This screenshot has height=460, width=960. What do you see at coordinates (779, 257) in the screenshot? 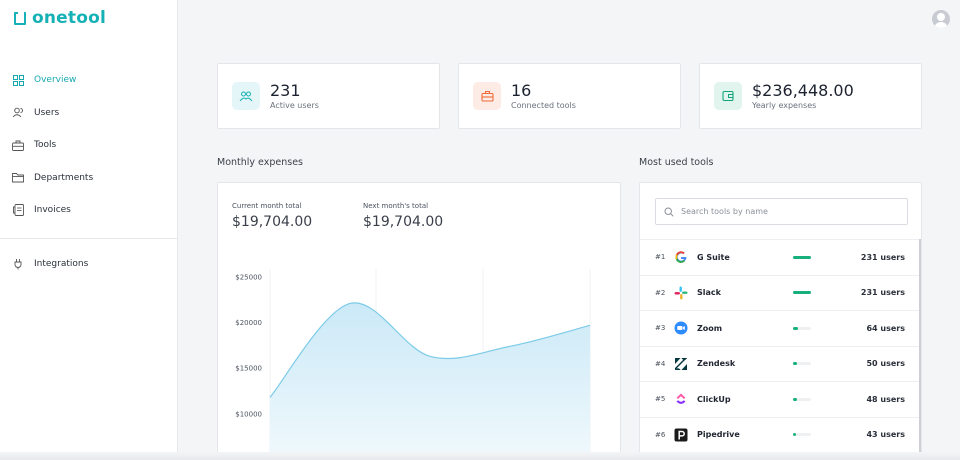
I see `tool-row: #1 G Suite 231 users` at bounding box center [779, 257].